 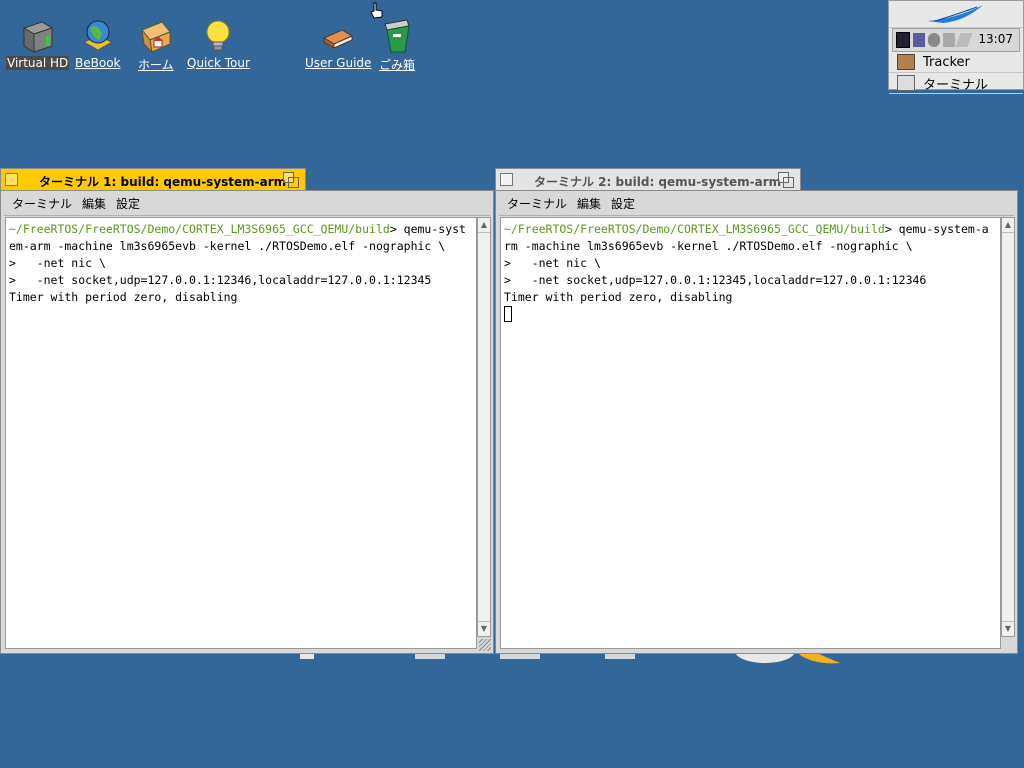 I want to click on desktop-icon-label: Virtual HD, so click(x=38, y=63).